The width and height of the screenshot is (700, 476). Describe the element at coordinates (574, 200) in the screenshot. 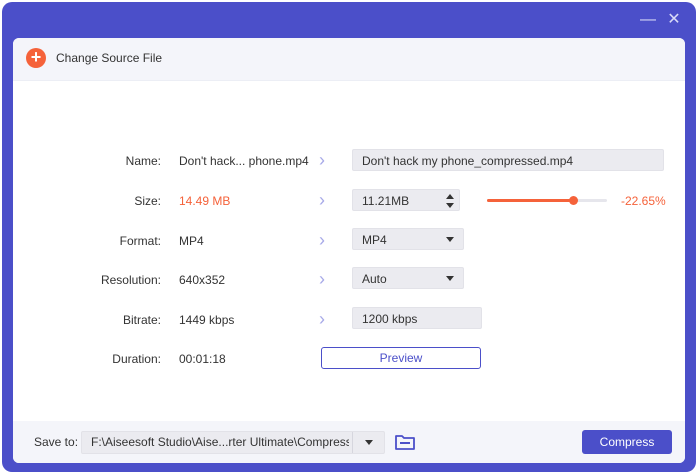

I see `size-slider-thumb` at that location.